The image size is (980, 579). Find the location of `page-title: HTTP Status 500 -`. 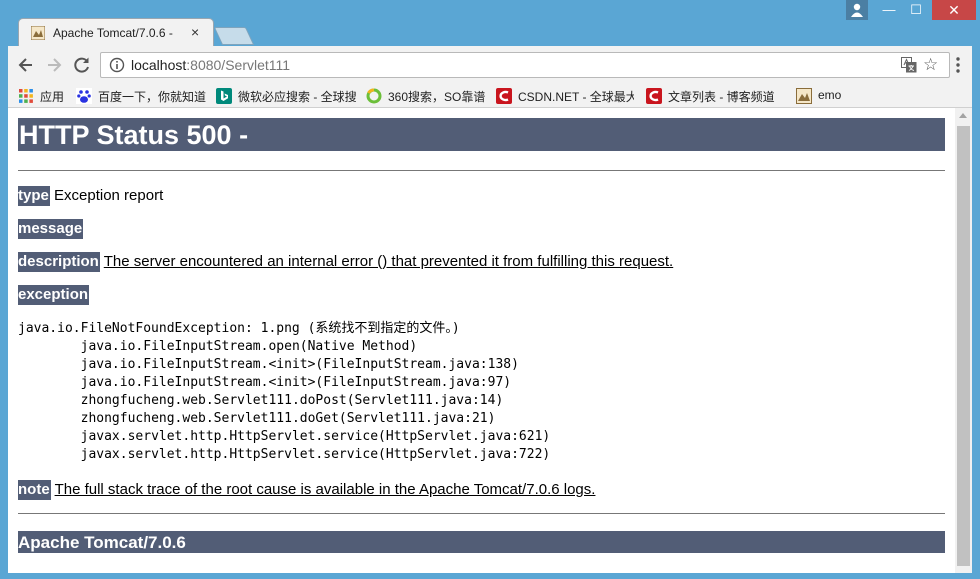

page-title: HTTP Status 500 - is located at coordinates (481, 134).